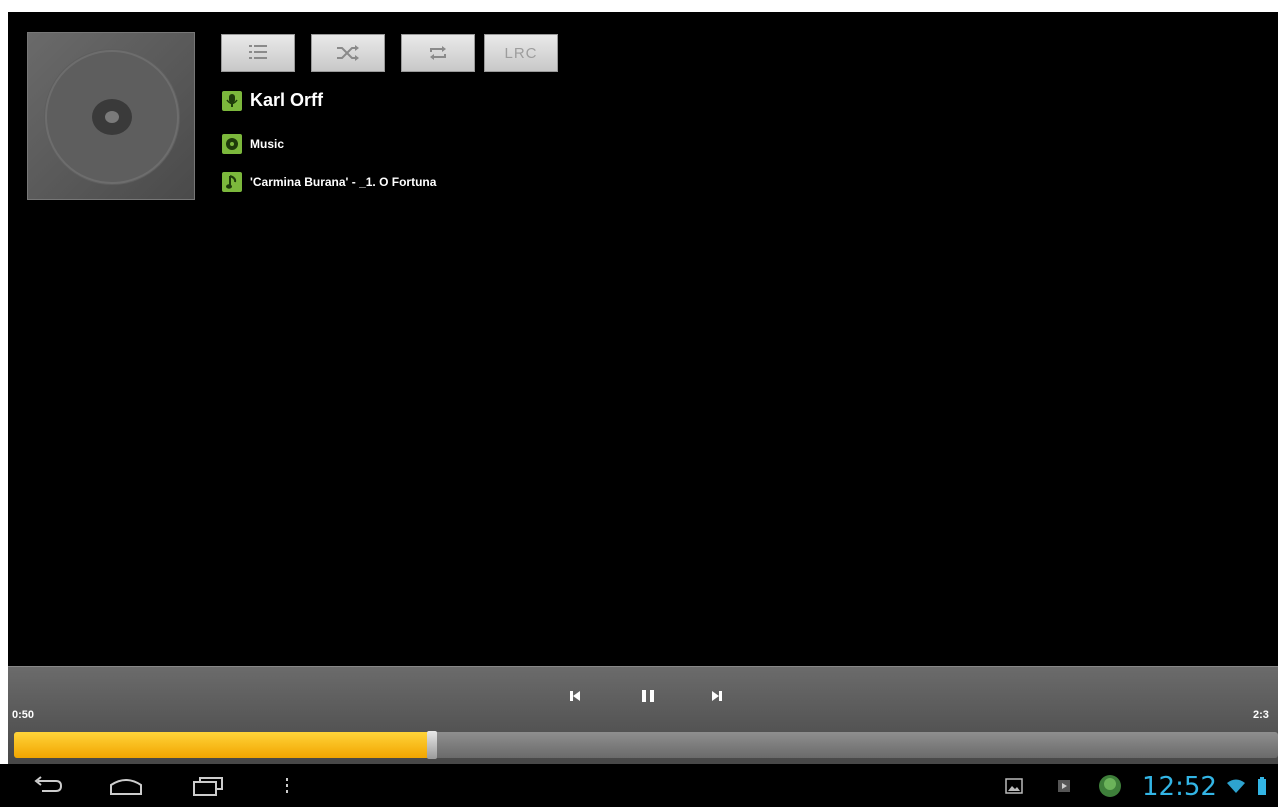  What do you see at coordinates (432, 745) in the screenshot?
I see `seek-bar-thumb` at bounding box center [432, 745].